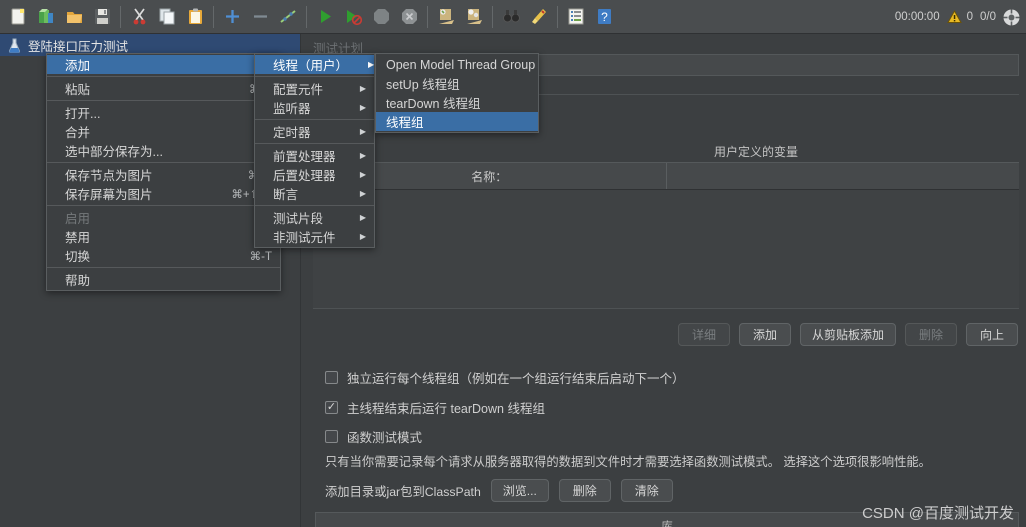  I want to click on toggle-icon, so click(288, 17).